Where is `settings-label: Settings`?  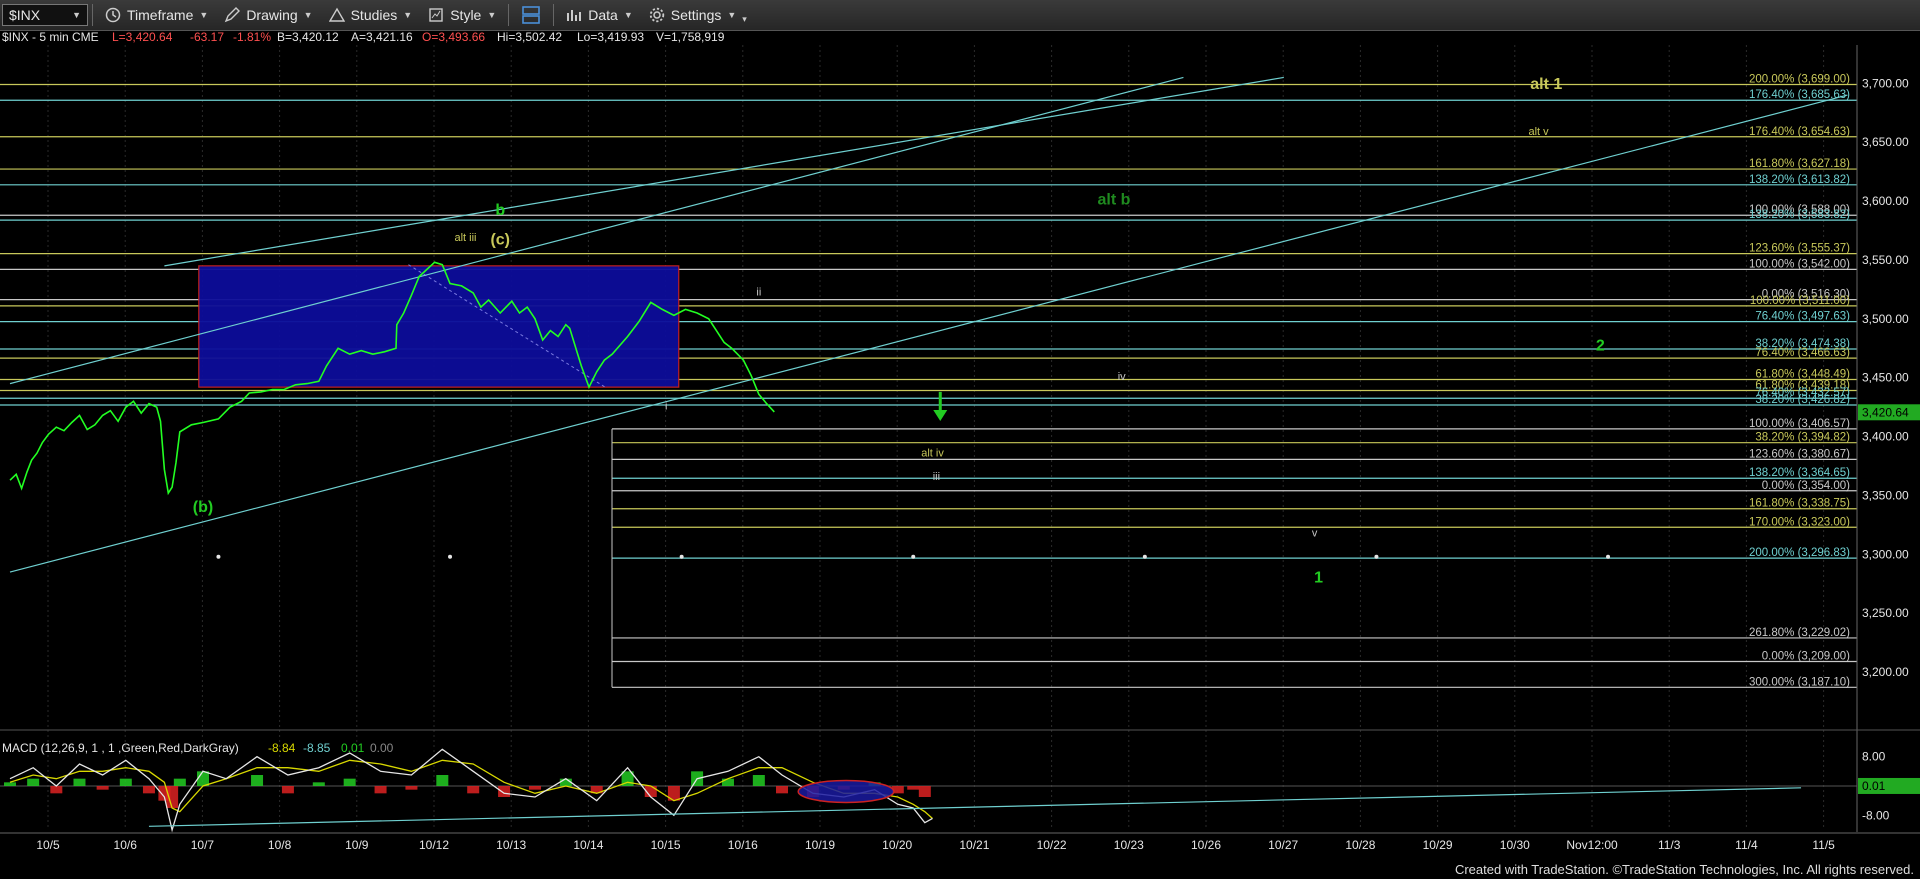 settings-label: Settings is located at coordinates (696, 15).